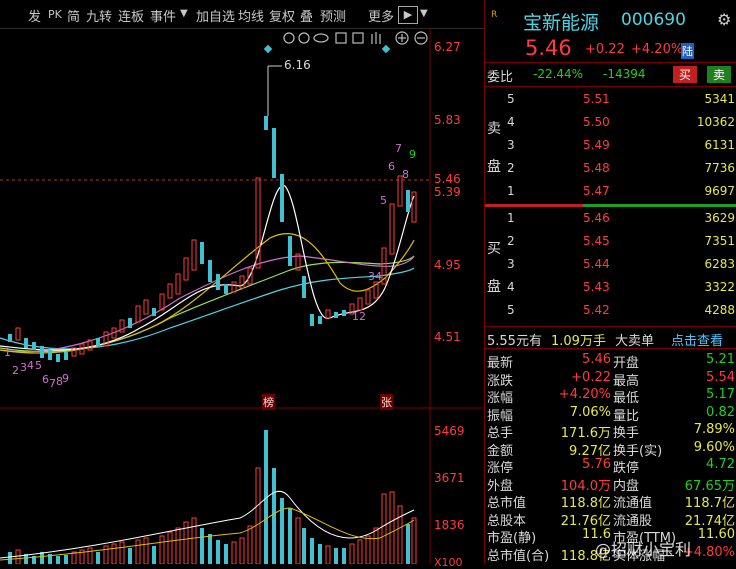 The height and width of the screenshot is (569, 736). Describe the element at coordinates (596, 145) in the screenshot. I see `ask-price: 5.49` at that location.